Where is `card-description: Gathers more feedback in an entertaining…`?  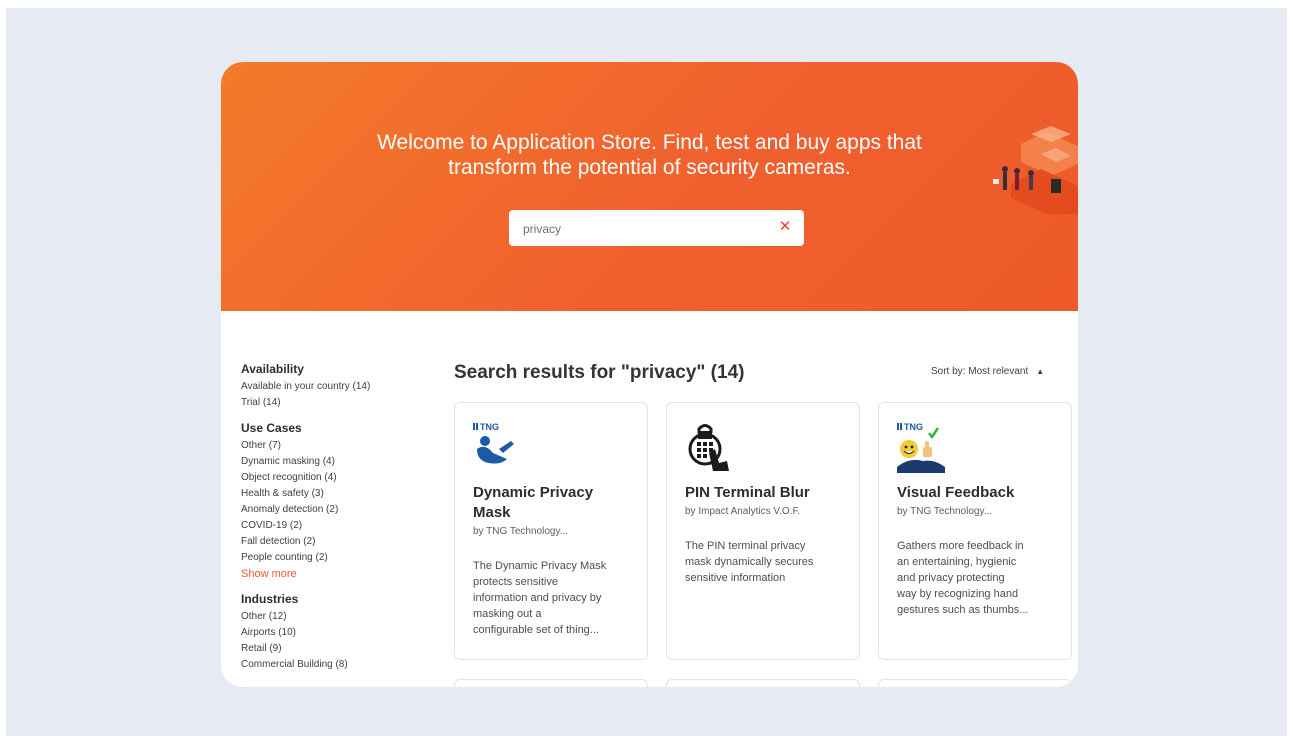 card-description: Gathers more feedback in an entertaining… is located at coordinates (977, 578).